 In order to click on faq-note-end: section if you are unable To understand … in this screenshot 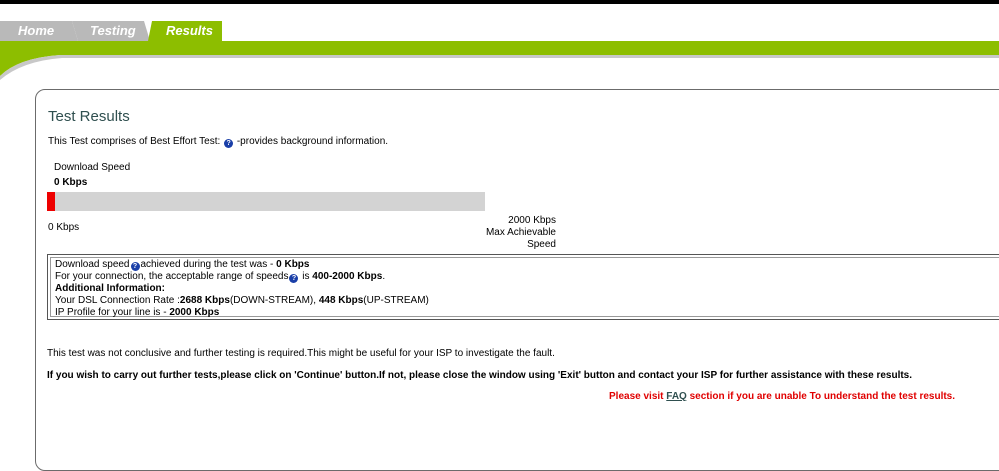, I will do `click(821, 396)`.